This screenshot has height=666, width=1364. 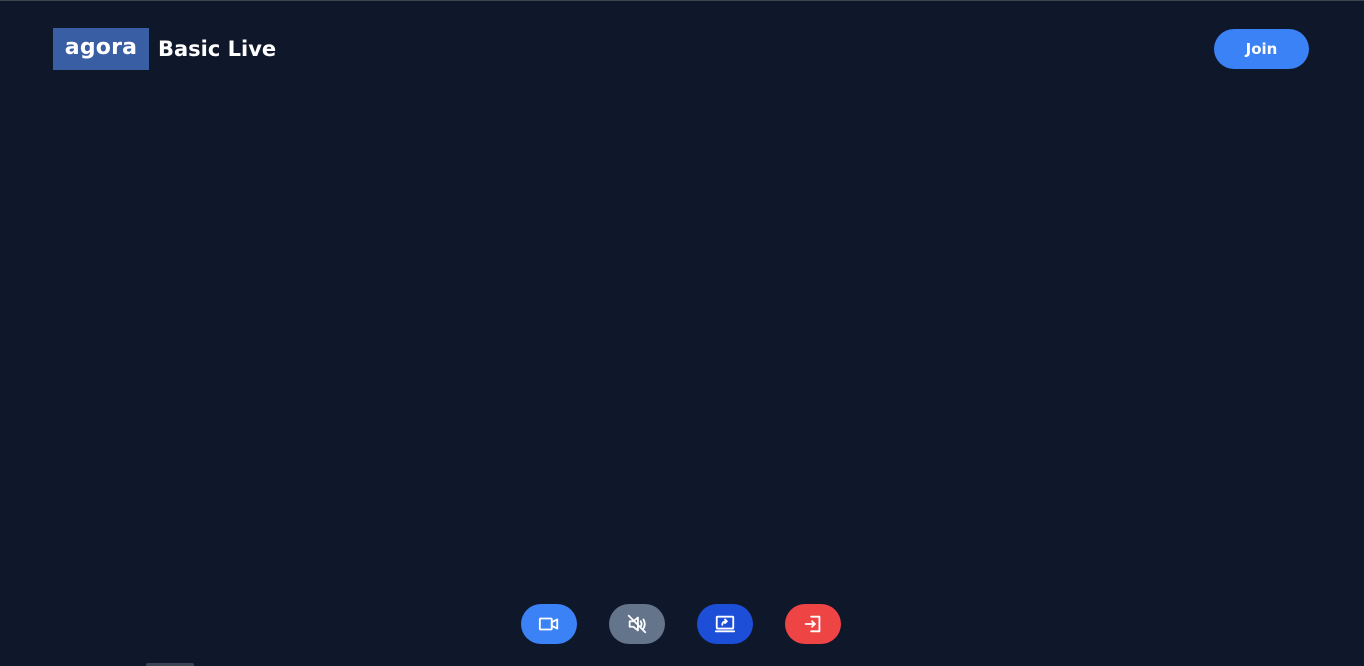 I want to click on leave-button, so click(x=813, y=624).